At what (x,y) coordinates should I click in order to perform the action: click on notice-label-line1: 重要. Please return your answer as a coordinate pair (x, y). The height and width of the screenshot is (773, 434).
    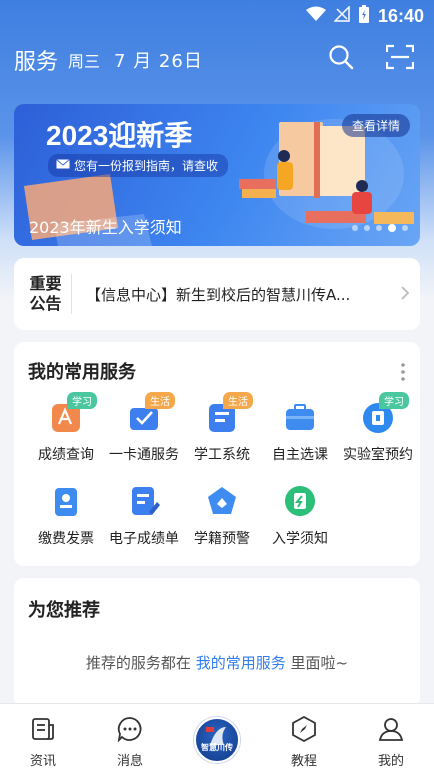
    Looking at the image, I should click on (45, 283).